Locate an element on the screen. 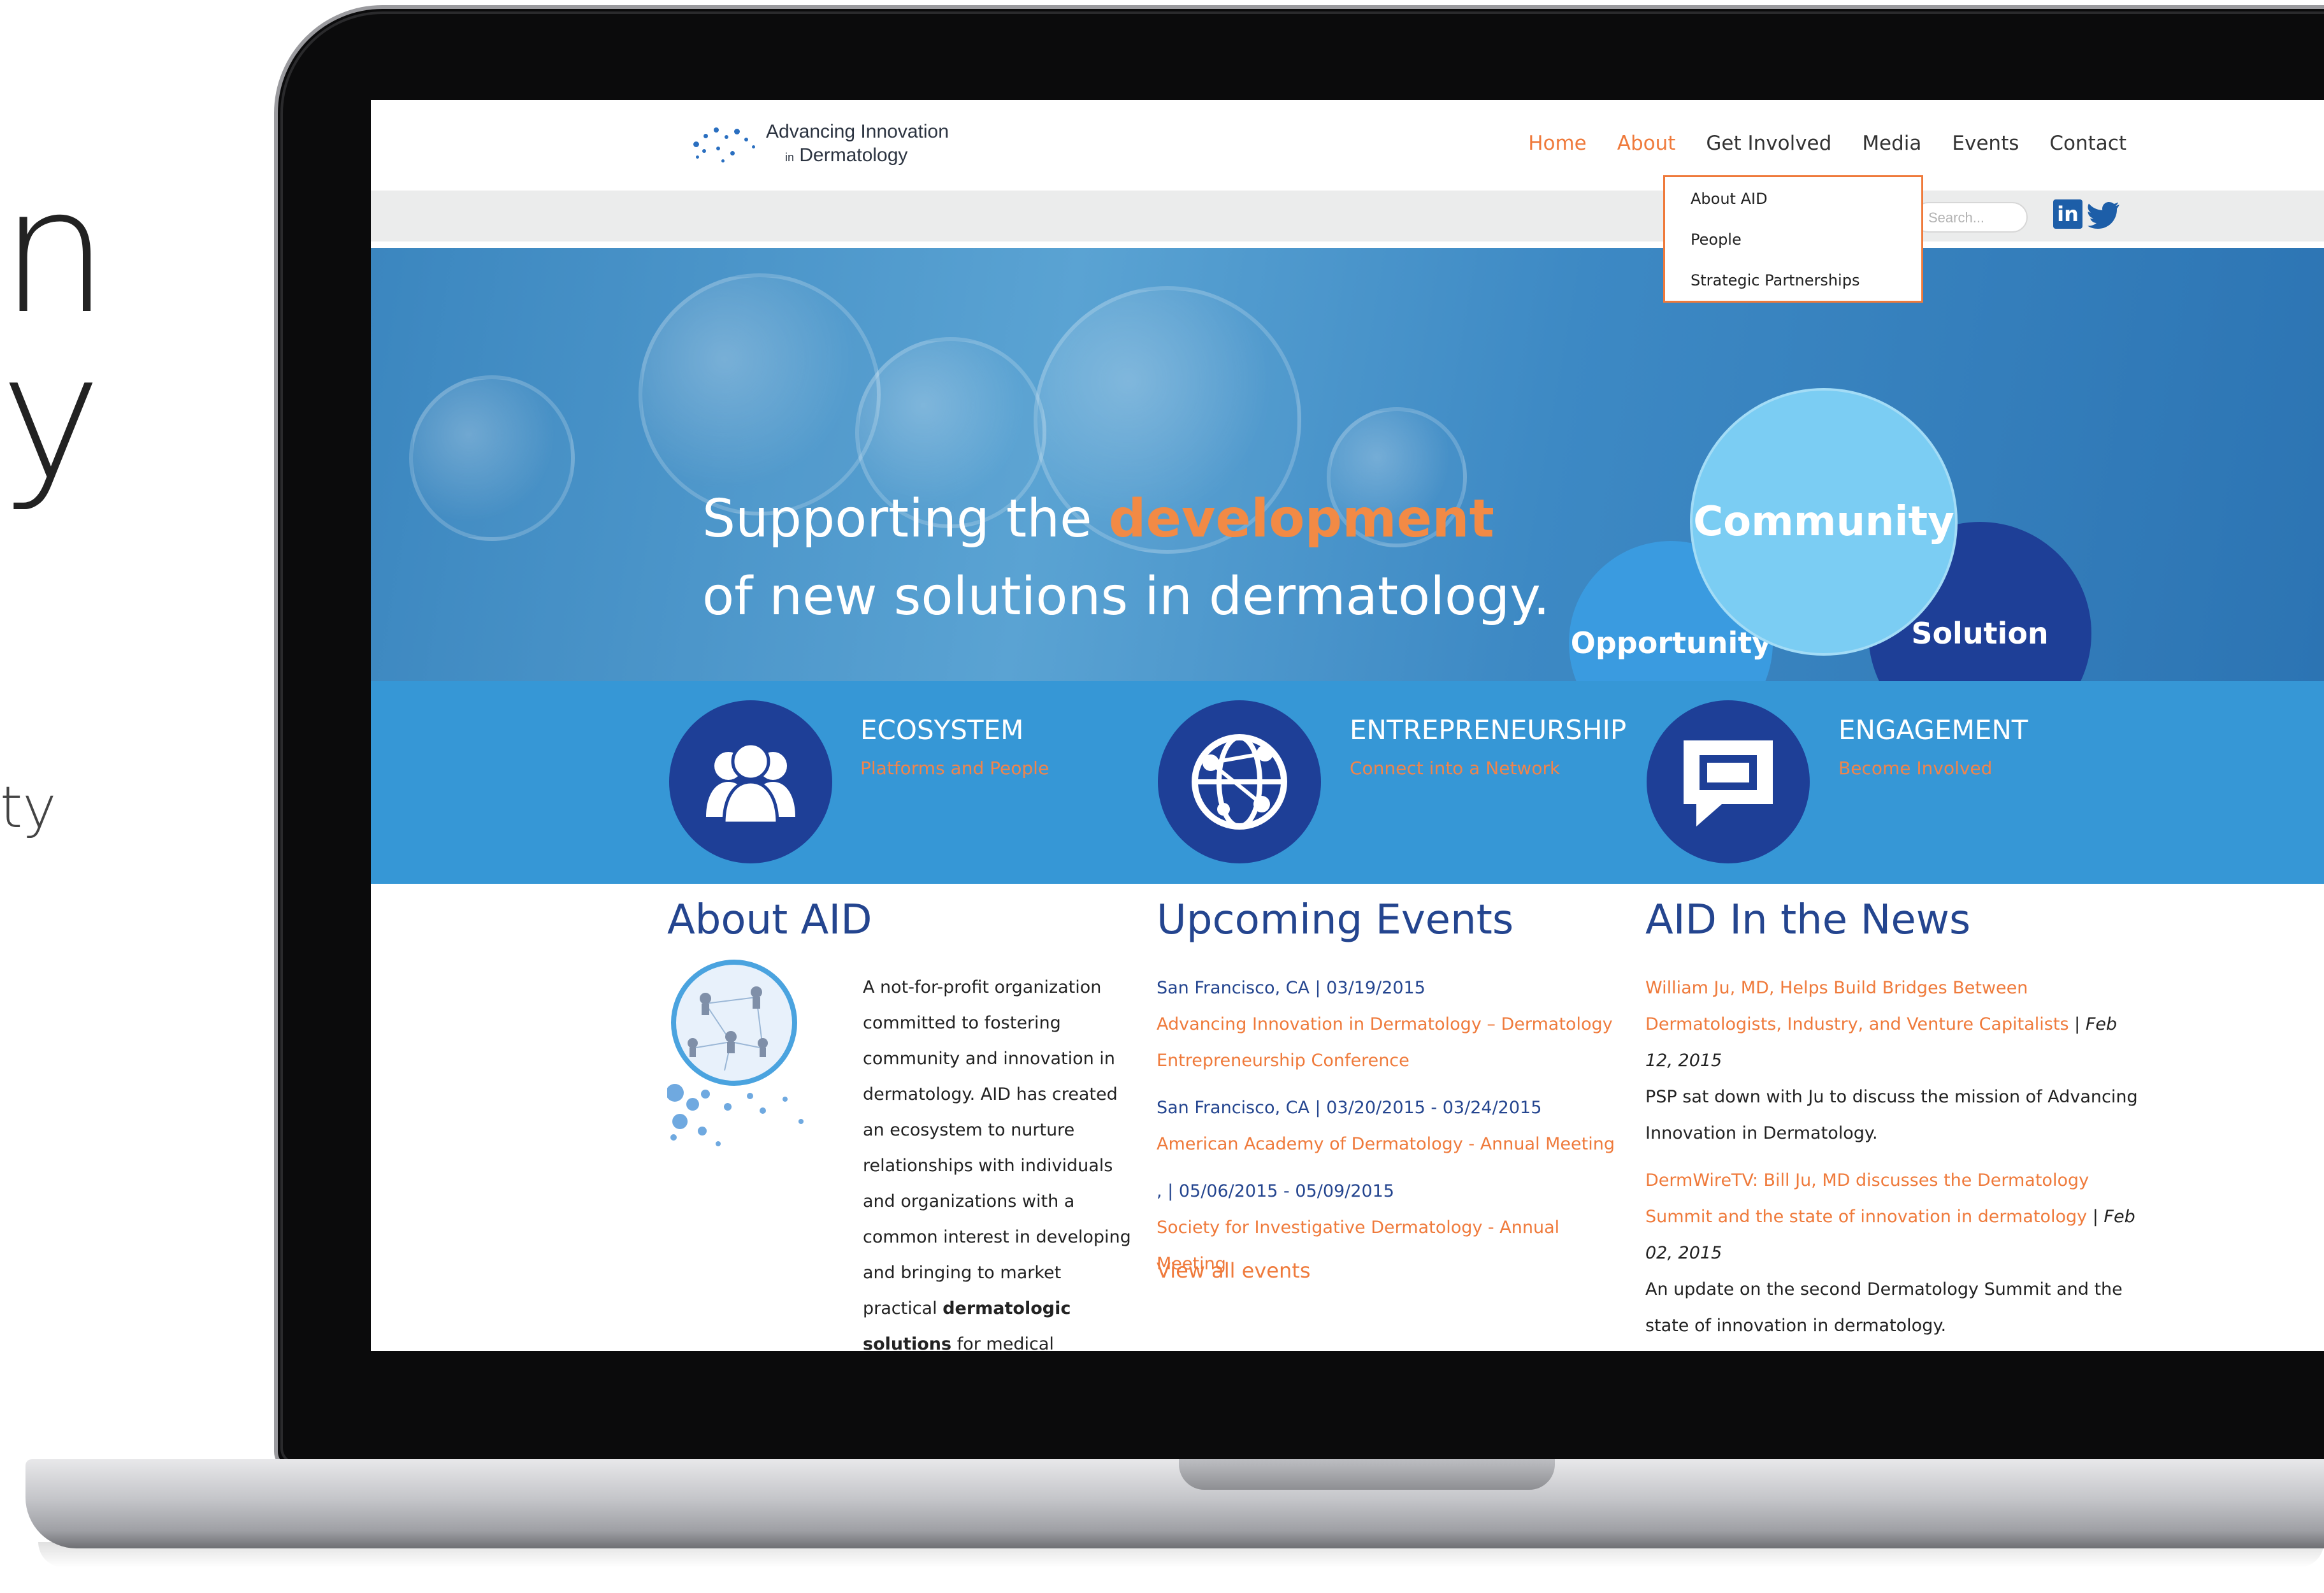 The width and height of the screenshot is (2324, 1593). logo-subtitle: in Dermatology is located at coordinates (846, 155).